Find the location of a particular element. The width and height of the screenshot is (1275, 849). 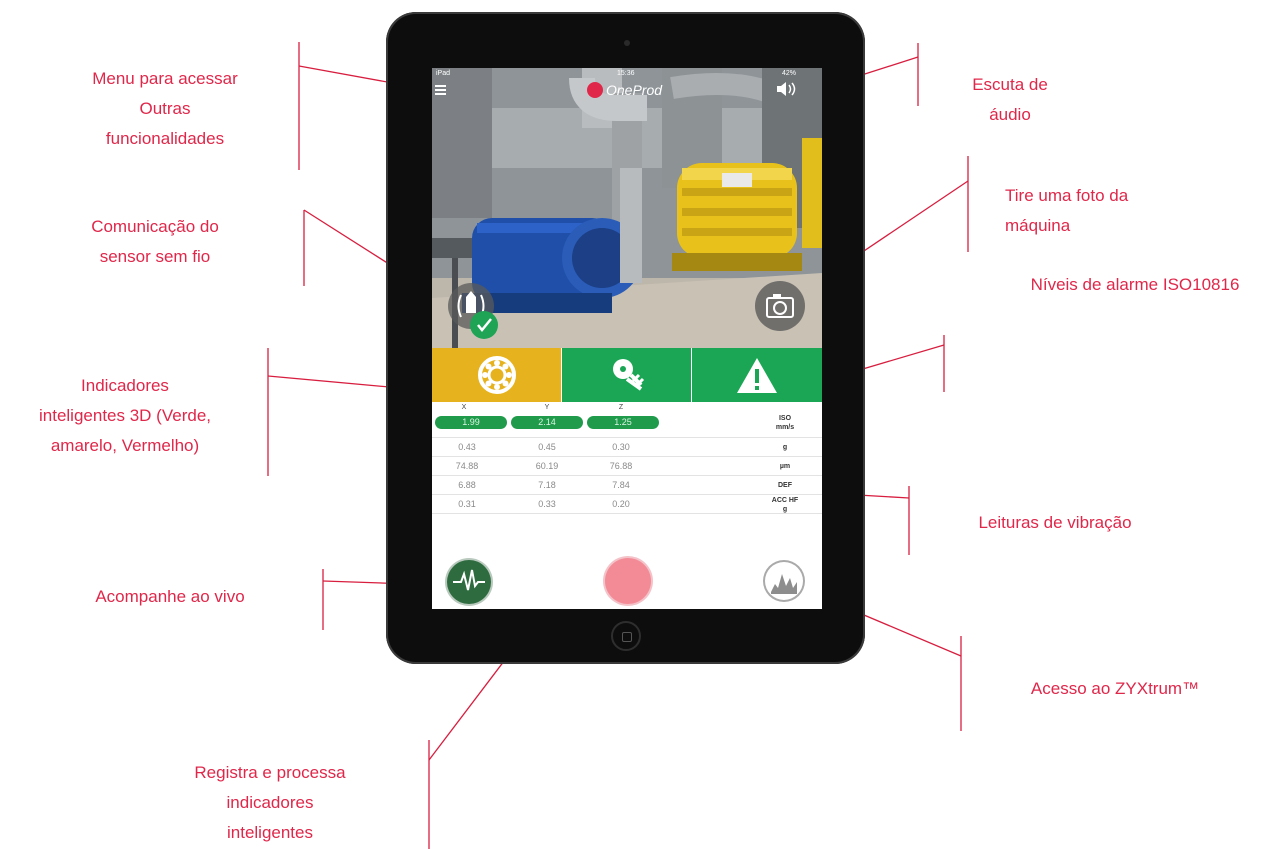

callout-zyxtrum: Acesso ao ZYXtrum™ is located at coordinates (1115, 688).